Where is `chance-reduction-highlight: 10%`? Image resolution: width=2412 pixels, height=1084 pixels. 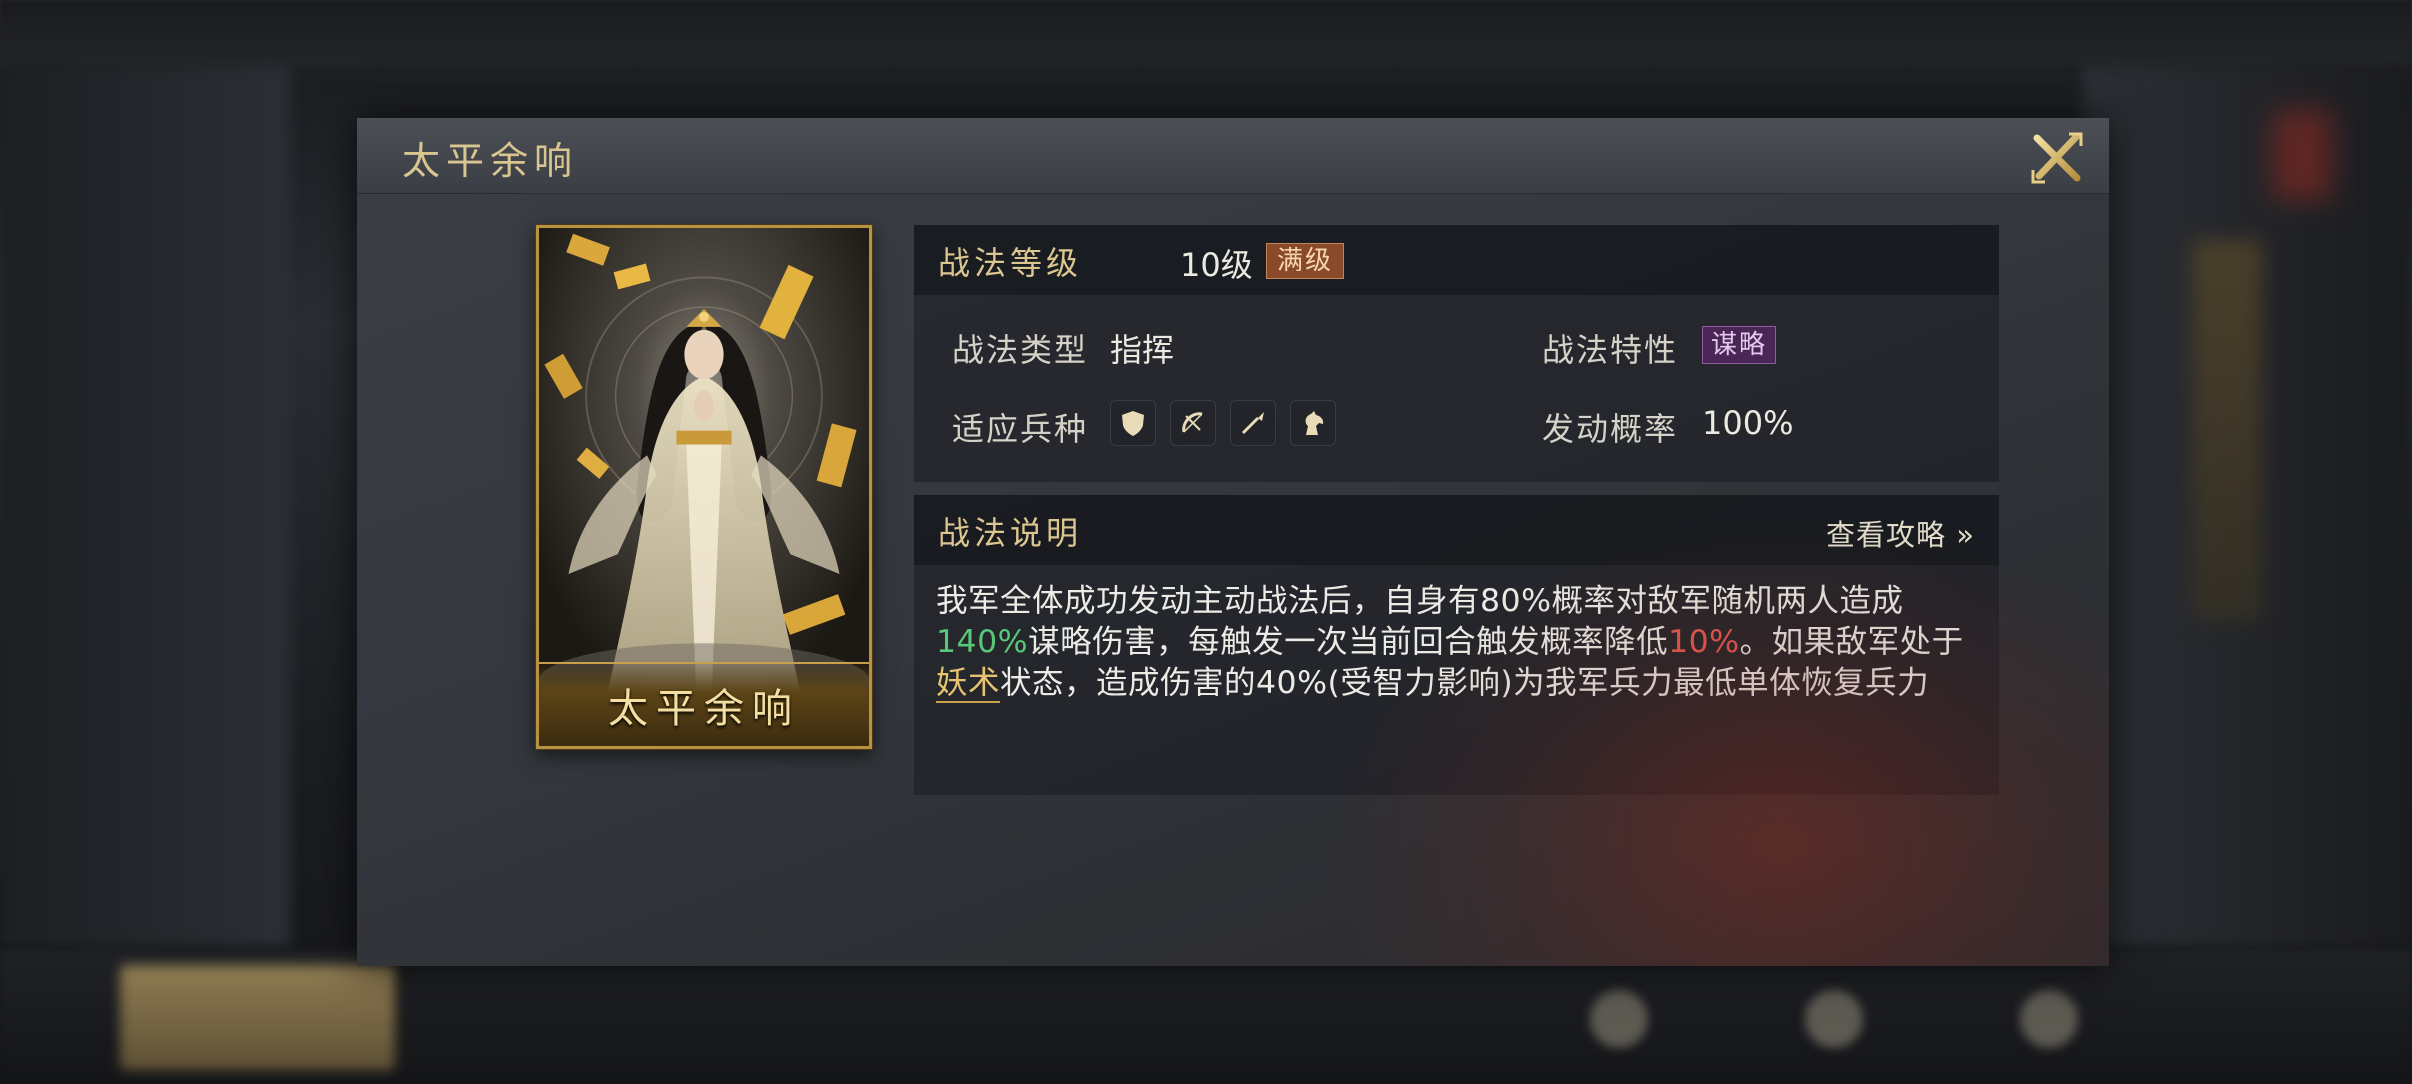 chance-reduction-highlight: 10% is located at coordinates (1704, 642).